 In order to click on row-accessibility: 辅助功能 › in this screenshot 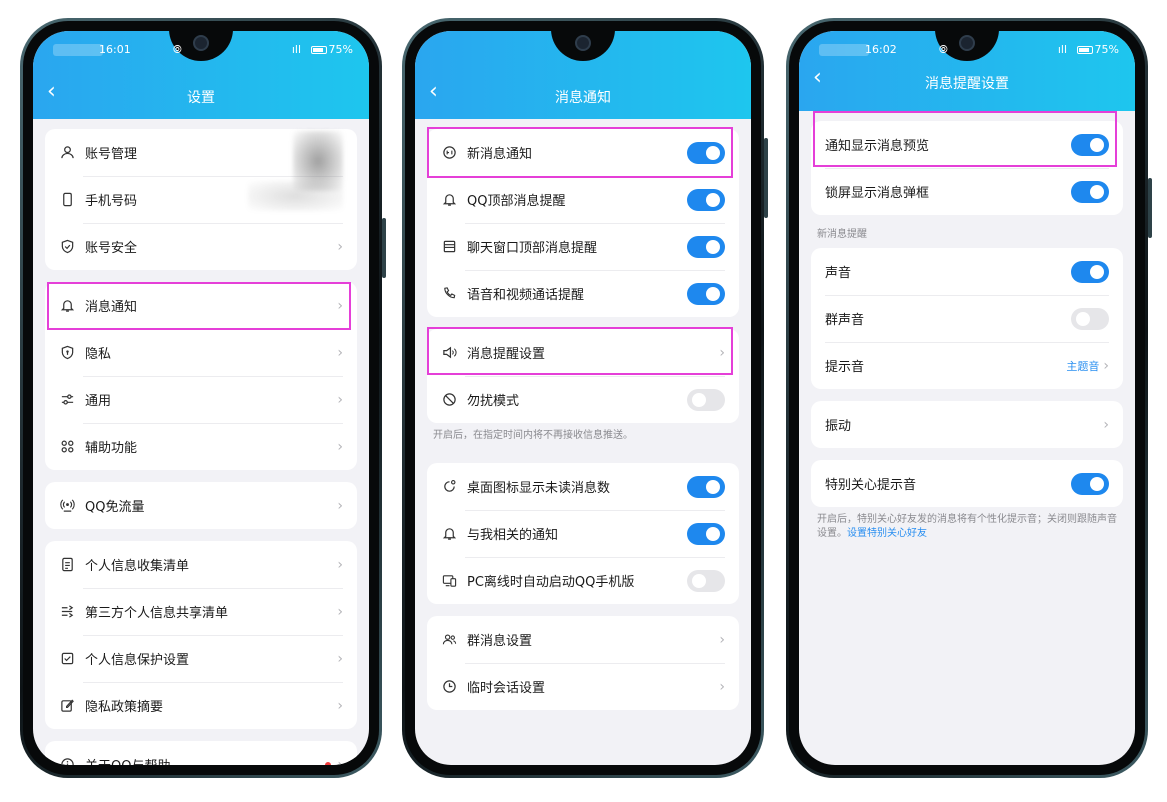, I will do `click(201, 446)`.